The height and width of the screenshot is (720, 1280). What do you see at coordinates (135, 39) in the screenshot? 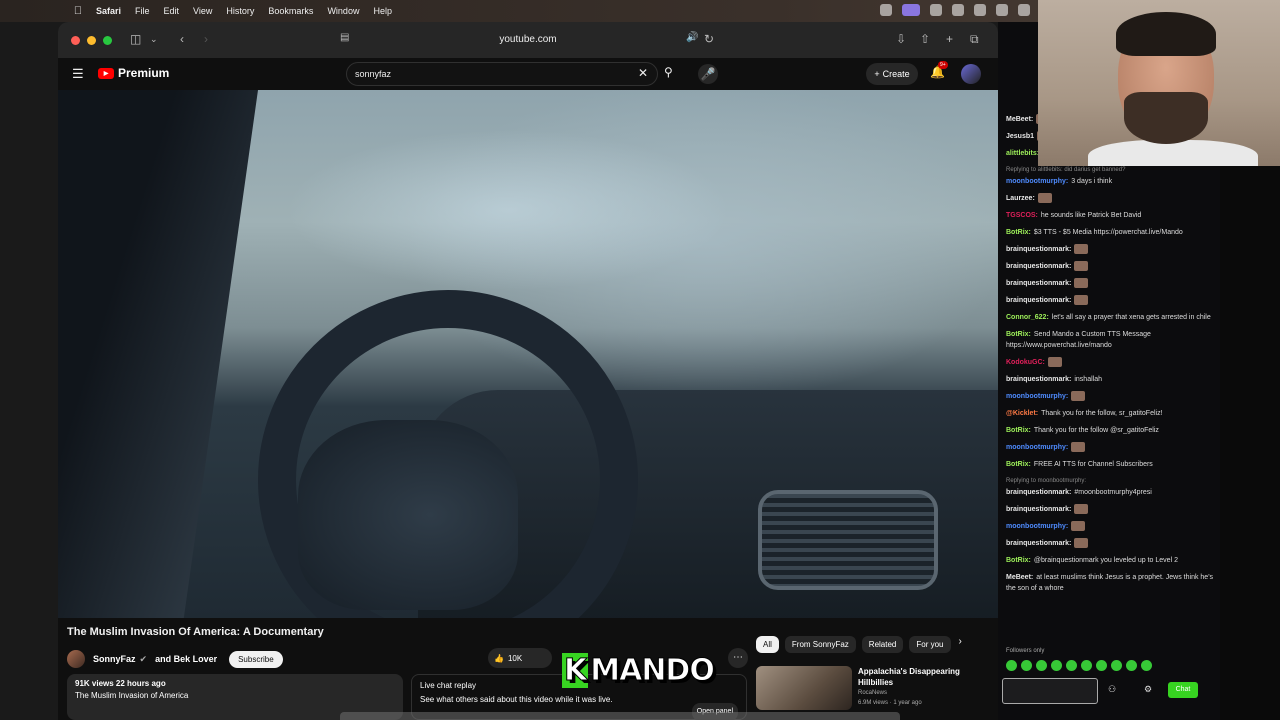
I see `sidebar-toggle-icon: ◫` at bounding box center [135, 39].